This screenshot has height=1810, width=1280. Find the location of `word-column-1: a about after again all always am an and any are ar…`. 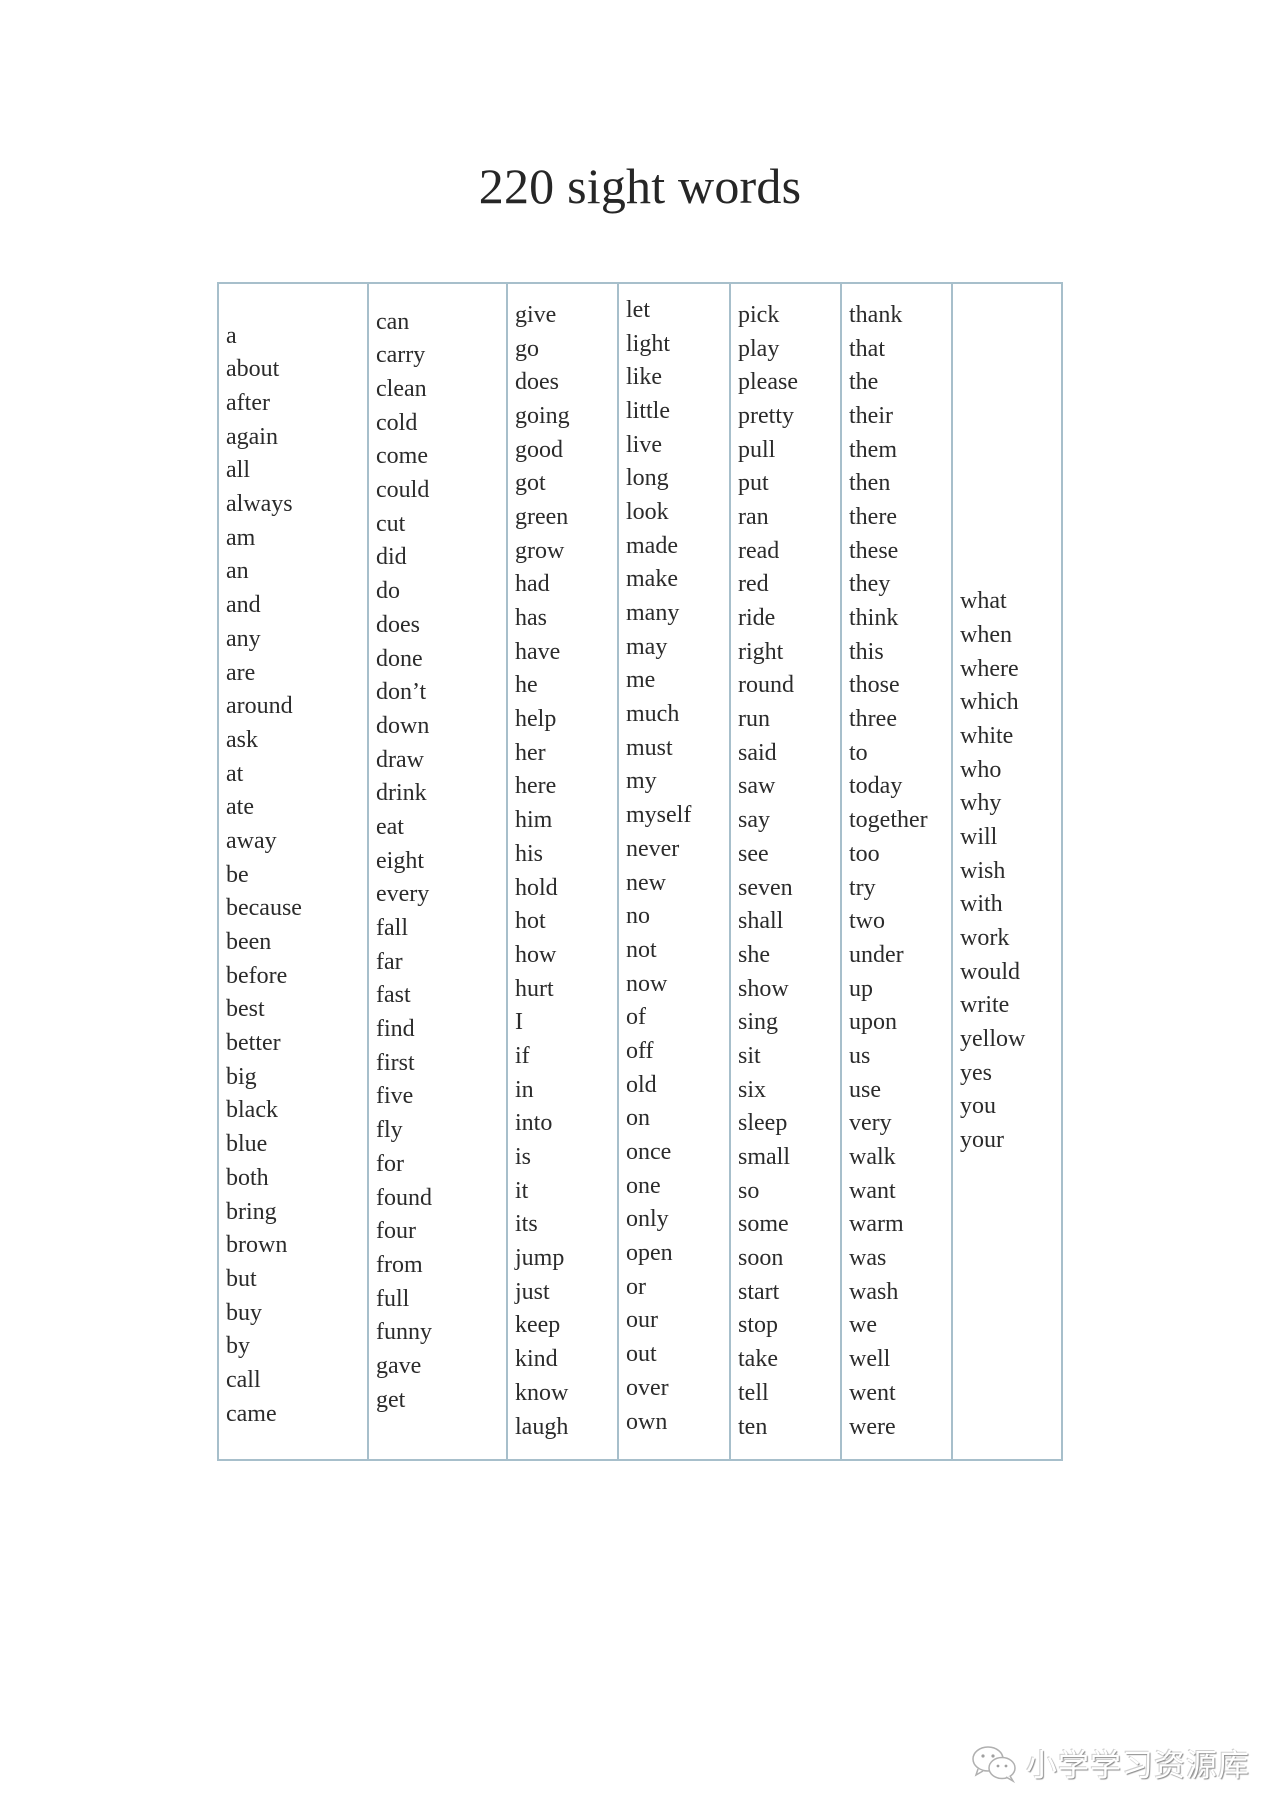

word-column-1: a about after again all always am an and any are ar… is located at coordinates (294, 871).